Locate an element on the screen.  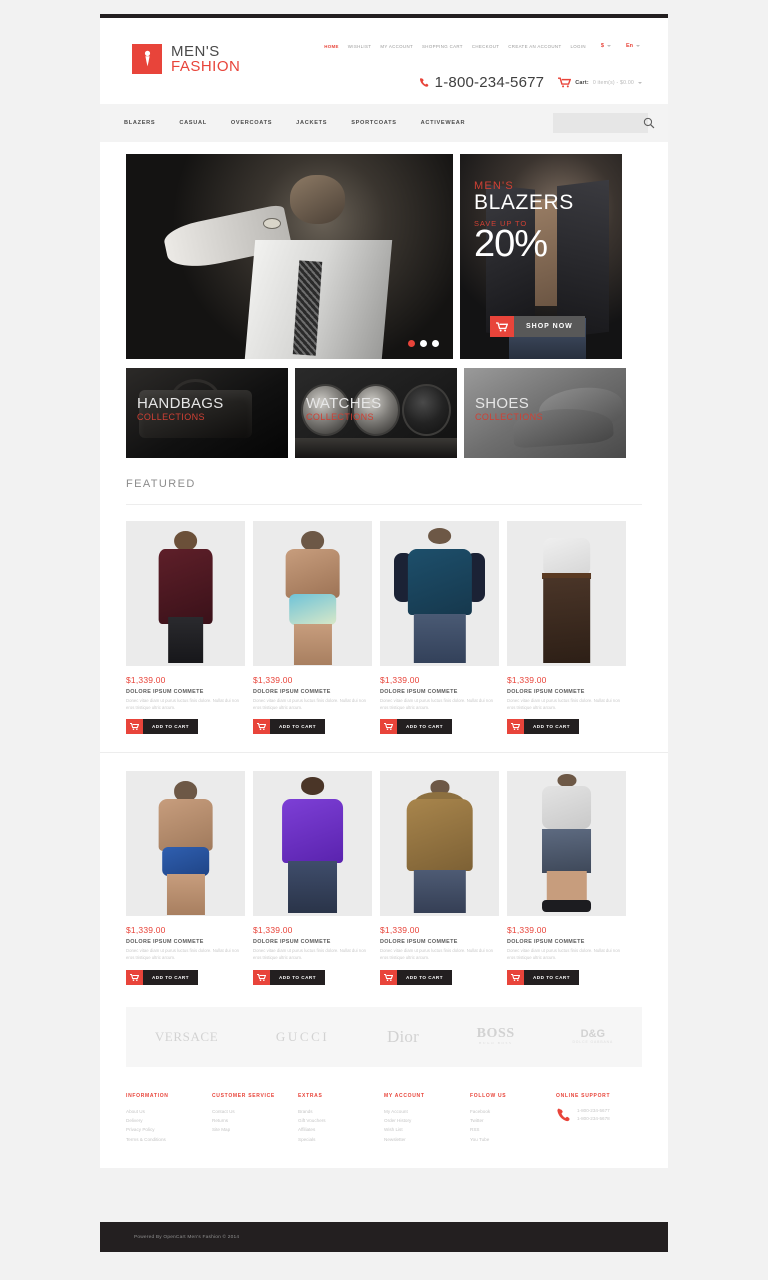
shop-now-button: SHOP NOW is located at coordinates (537, 326).